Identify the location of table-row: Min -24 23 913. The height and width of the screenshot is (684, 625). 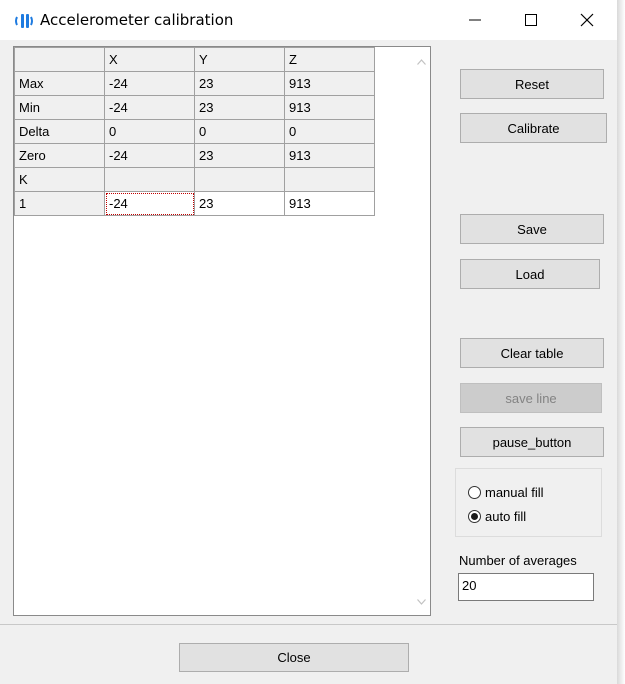
(194, 107).